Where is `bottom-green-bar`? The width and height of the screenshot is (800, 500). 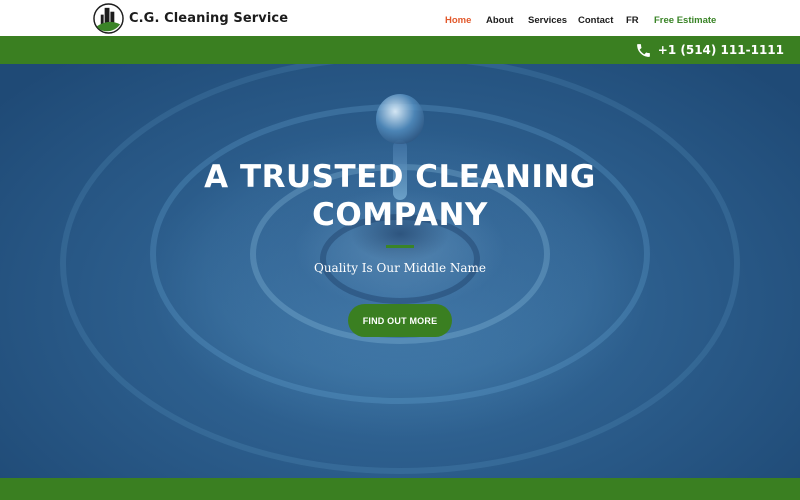 bottom-green-bar is located at coordinates (400, 489).